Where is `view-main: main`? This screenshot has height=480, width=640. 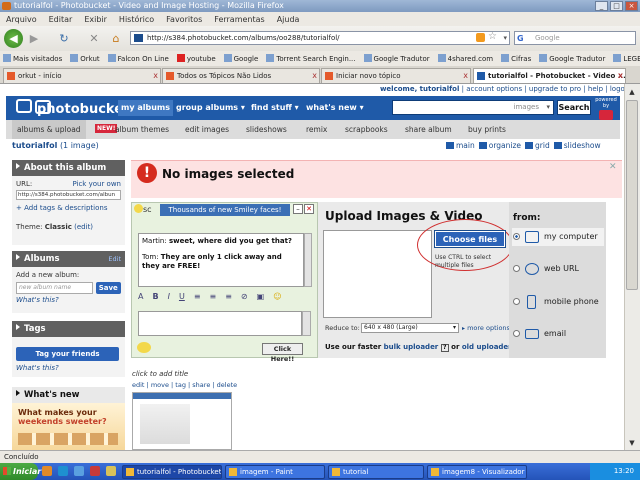
view-main: main is located at coordinates (460, 145).